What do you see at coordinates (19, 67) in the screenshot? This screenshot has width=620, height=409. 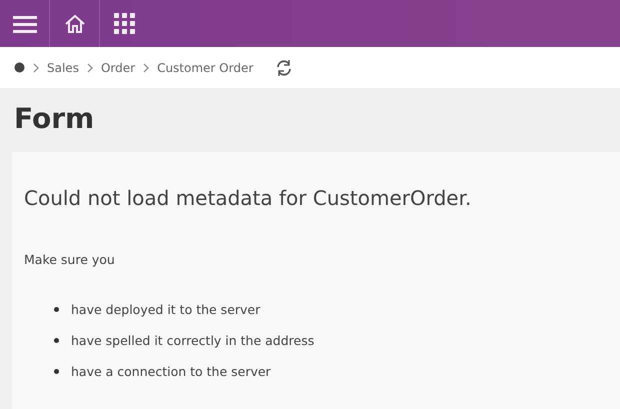 I see `home-dot-icon` at bounding box center [19, 67].